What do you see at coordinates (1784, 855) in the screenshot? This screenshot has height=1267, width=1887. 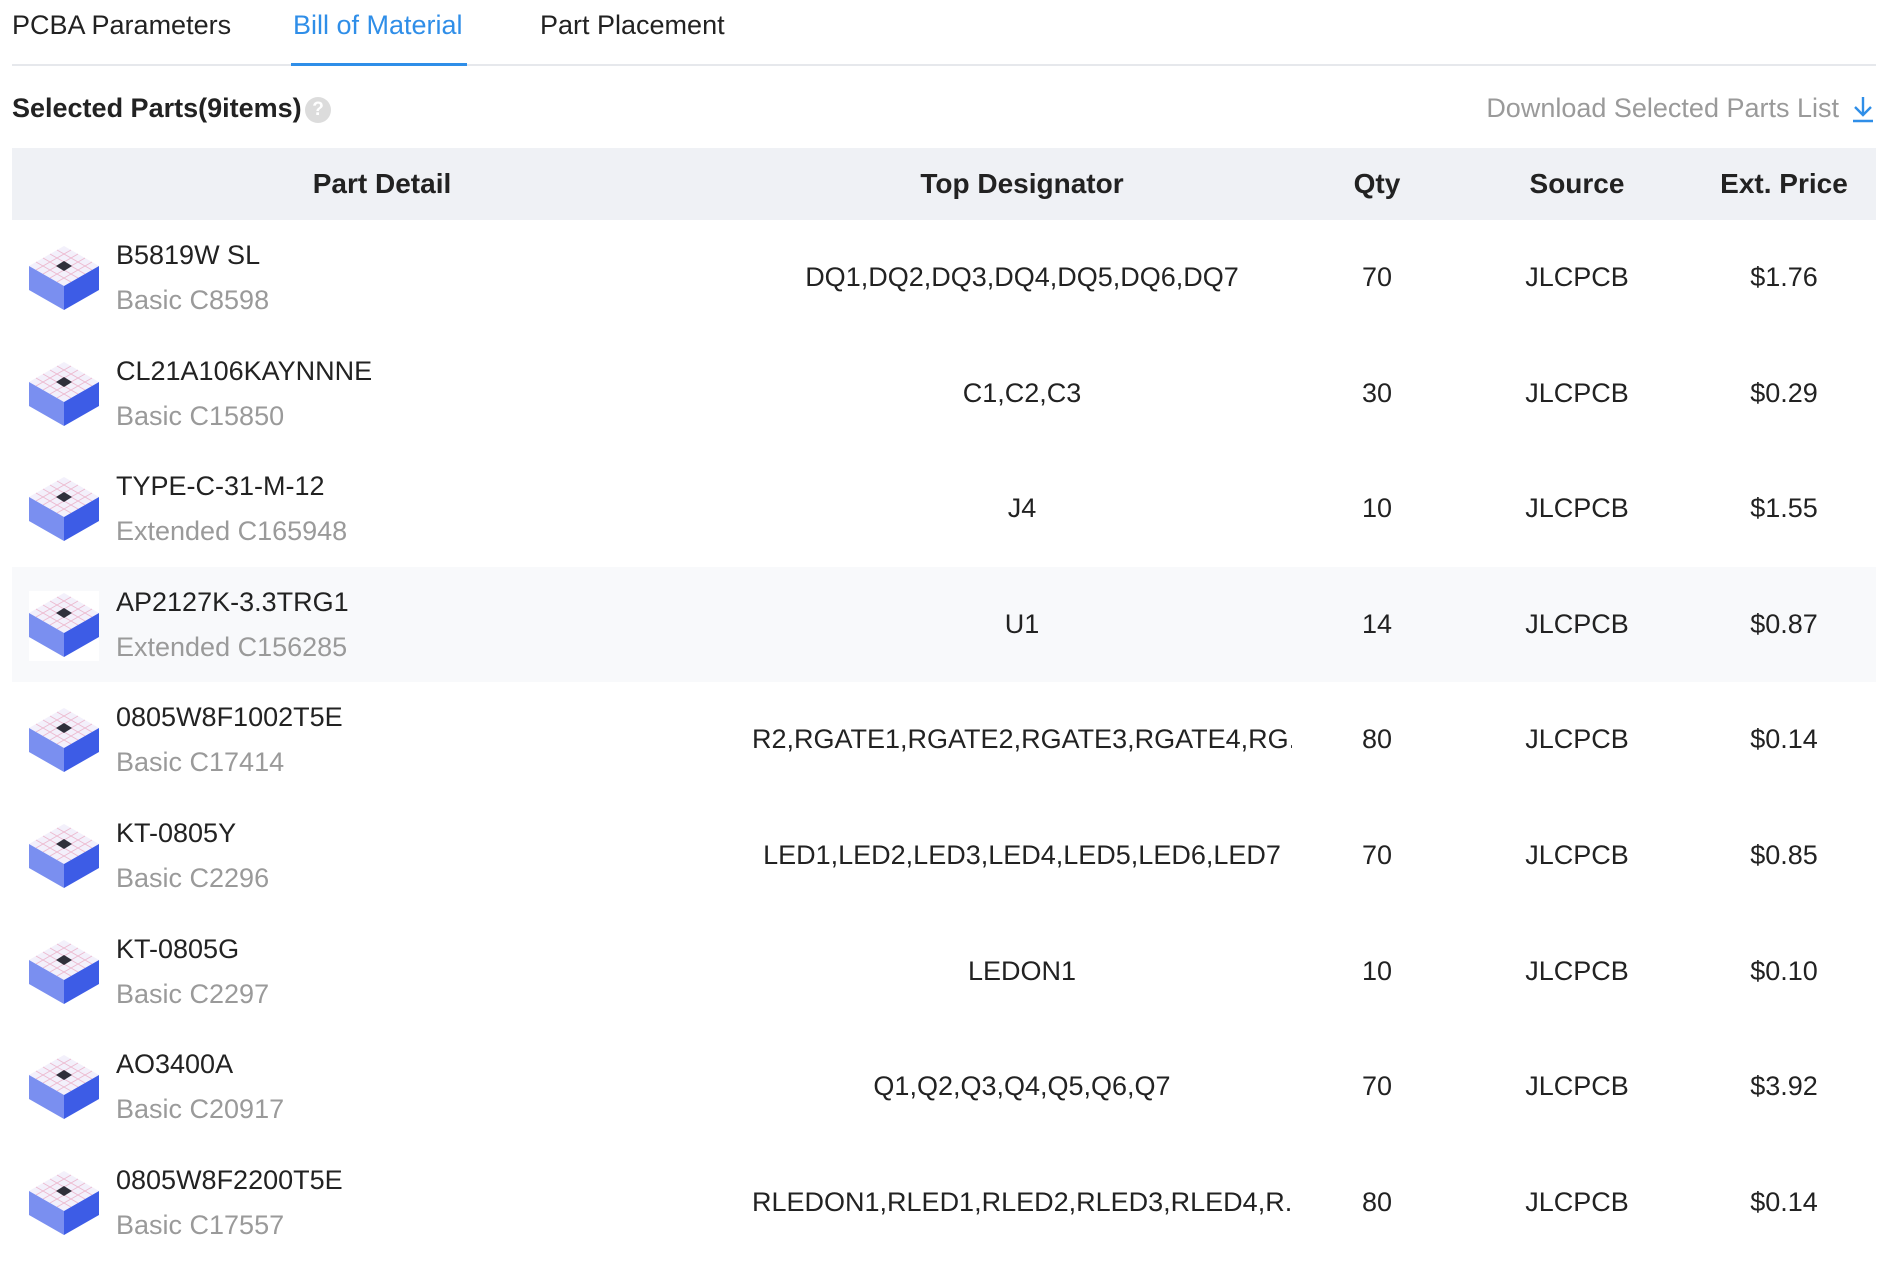 I see `ext-price-cell: $0.85` at bounding box center [1784, 855].